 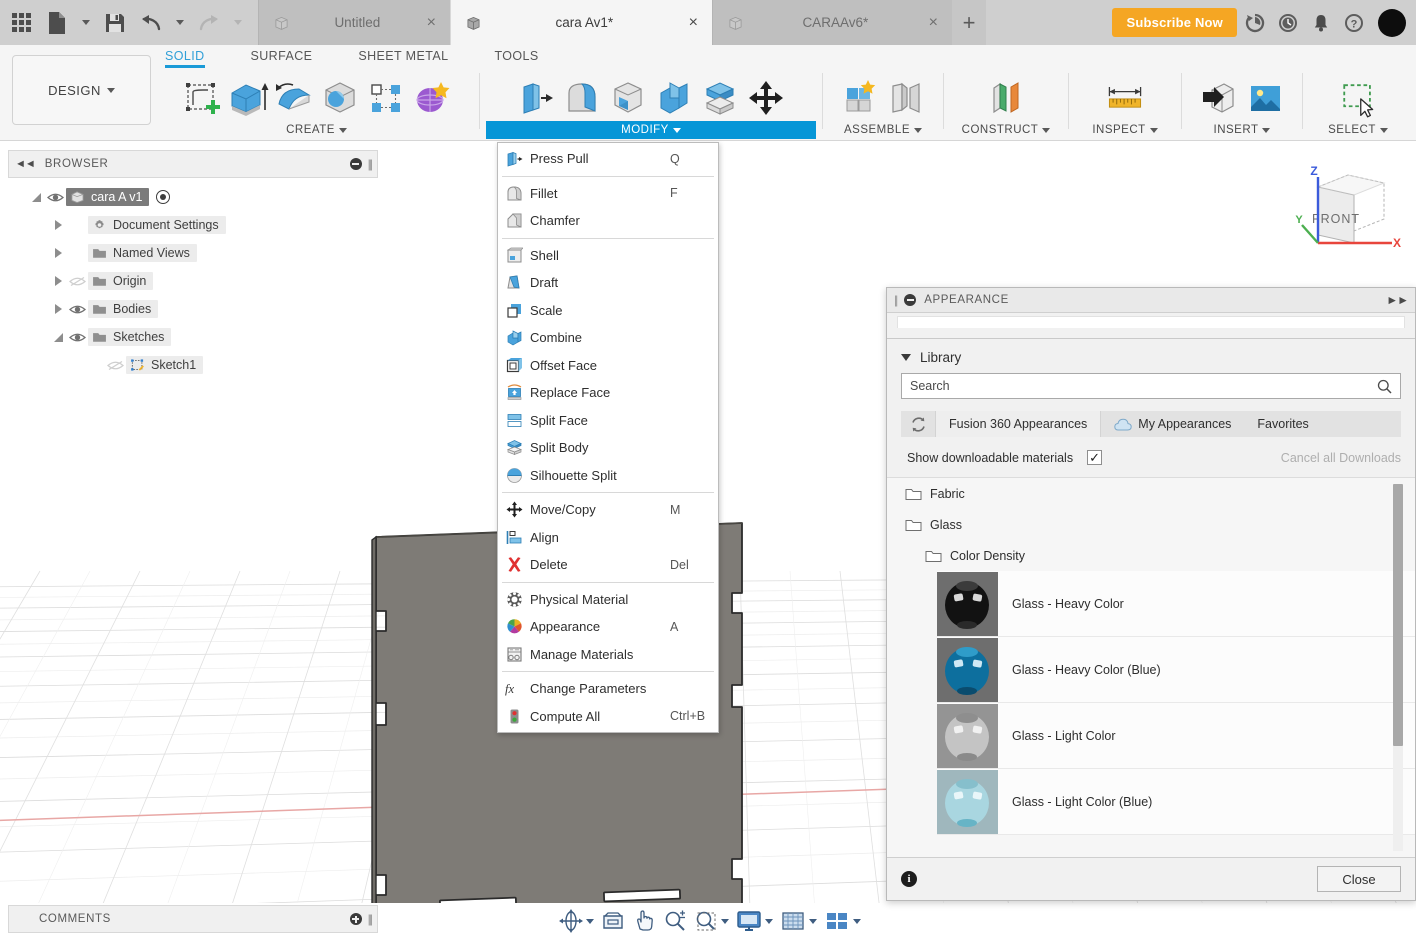 What do you see at coordinates (608, 421) in the screenshot?
I see `menu-item-split-face: Split Face` at bounding box center [608, 421].